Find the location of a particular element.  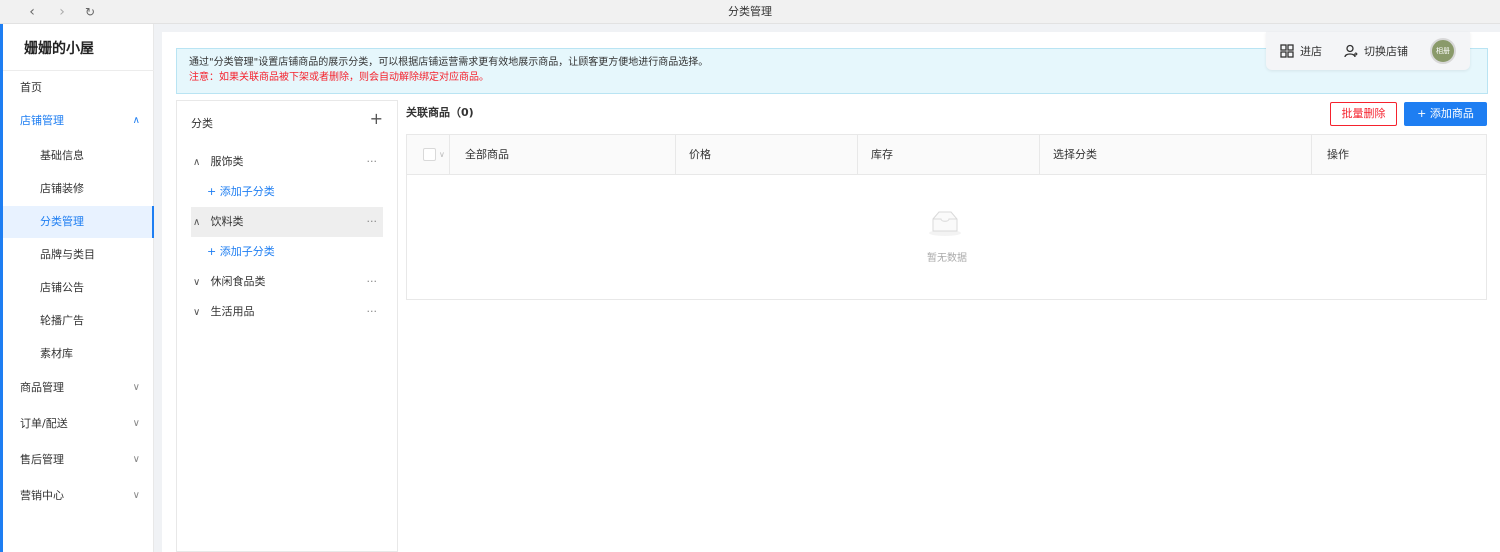

user-switch-icon is located at coordinates (1351, 51).